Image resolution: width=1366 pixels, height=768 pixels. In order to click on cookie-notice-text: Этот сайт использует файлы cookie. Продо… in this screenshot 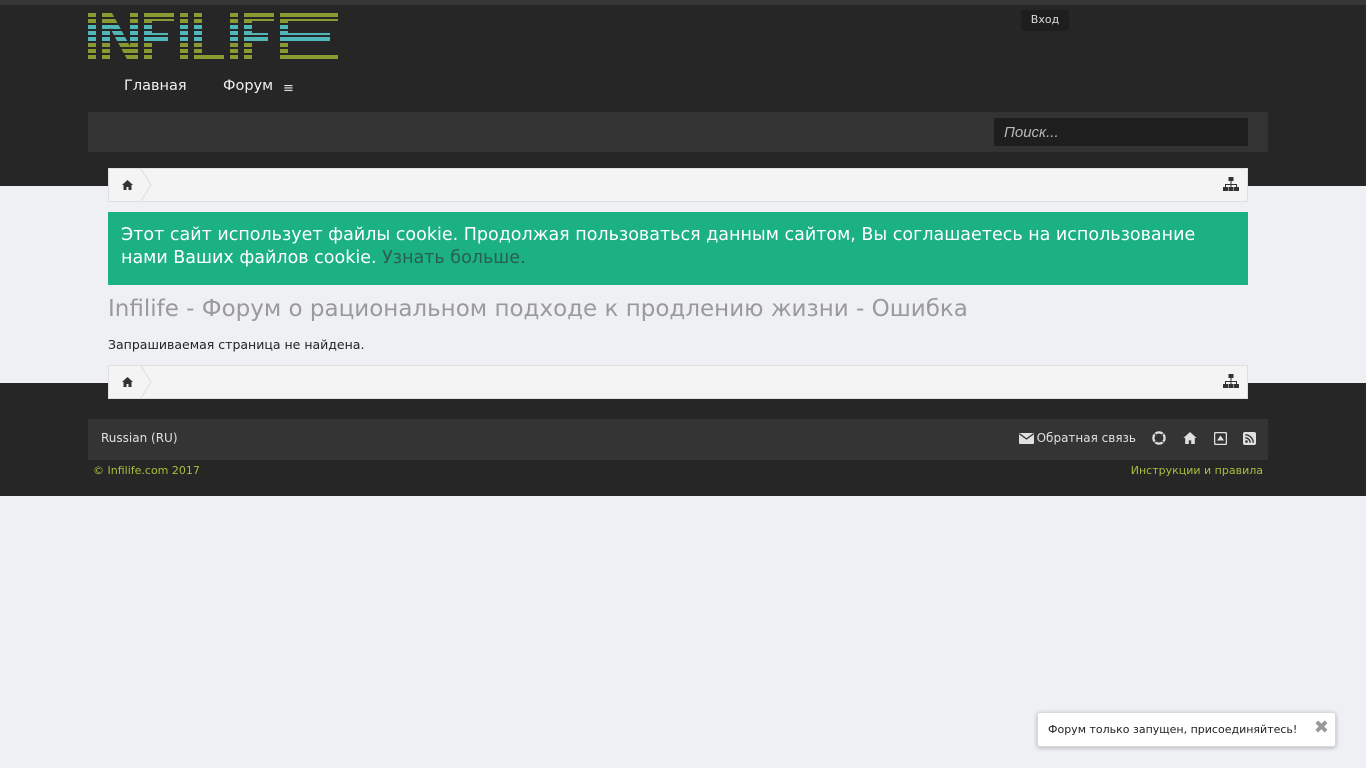, I will do `click(658, 246)`.